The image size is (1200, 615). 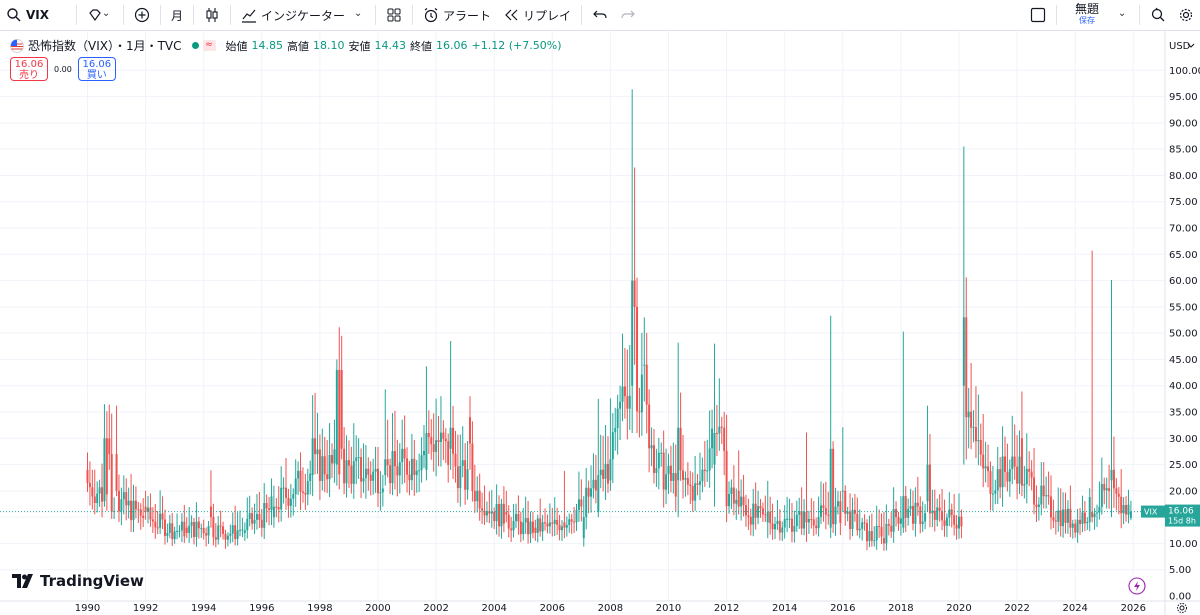 What do you see at coordinates (537, 15) in the screenshot?
I see `replay-button: リプレイ` at bounding box center [537, 15].